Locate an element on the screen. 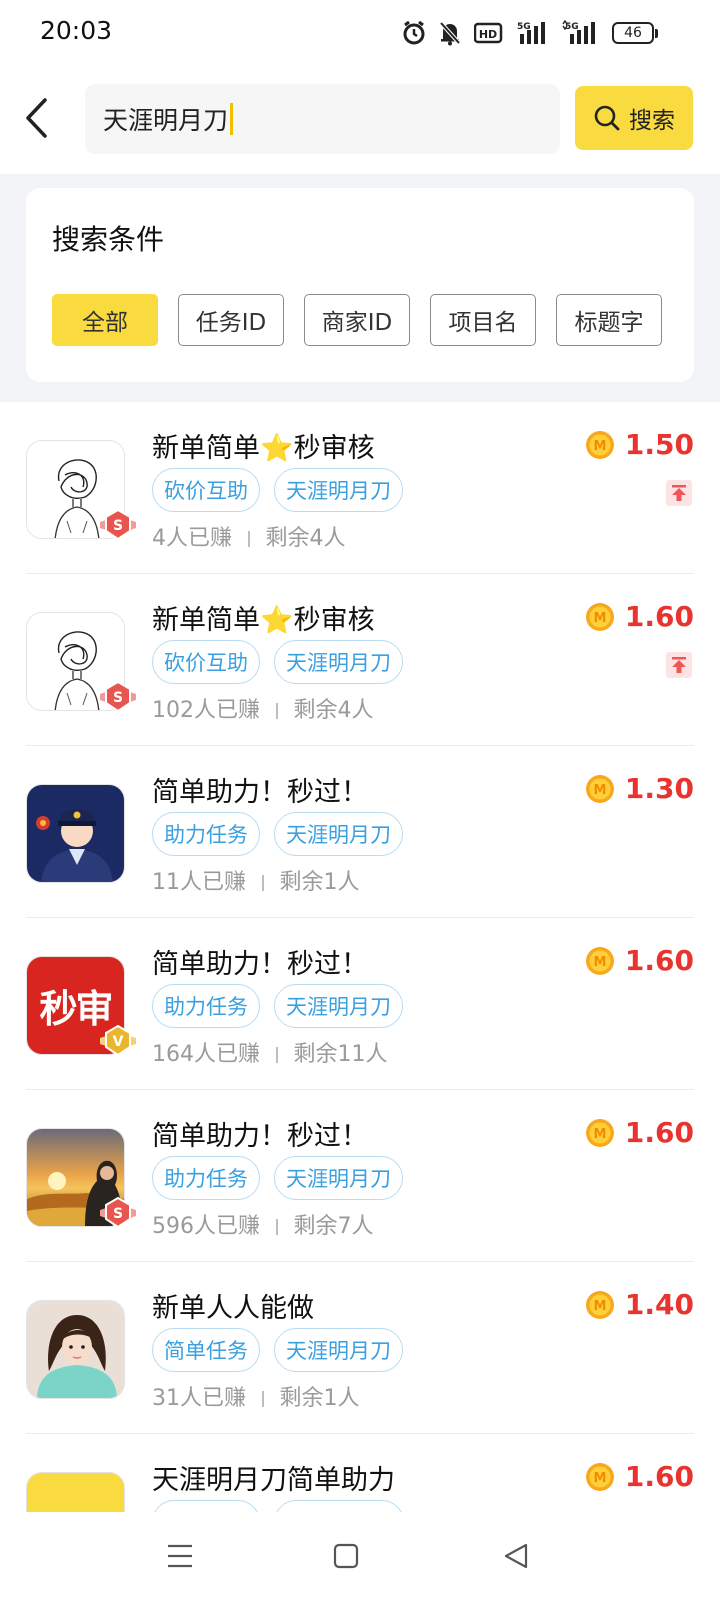  svg-text: V is located at coordinates (118, 1042).